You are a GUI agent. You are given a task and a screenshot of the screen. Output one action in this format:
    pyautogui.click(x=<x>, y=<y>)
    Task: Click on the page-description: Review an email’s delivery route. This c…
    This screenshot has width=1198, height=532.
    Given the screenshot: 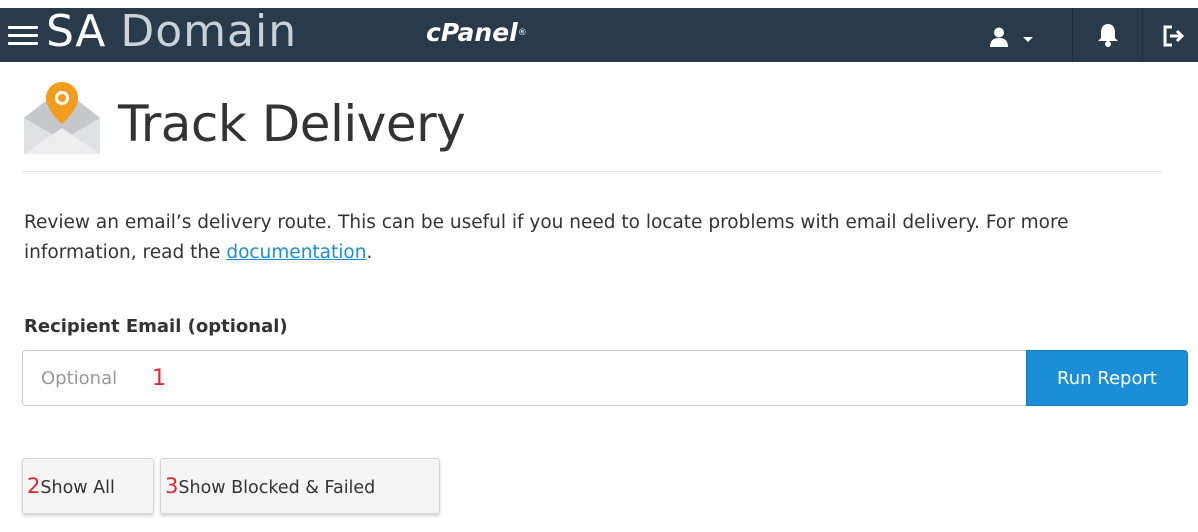 What is the action you would take?
    pyautogui.click(x=599, y=238)
    